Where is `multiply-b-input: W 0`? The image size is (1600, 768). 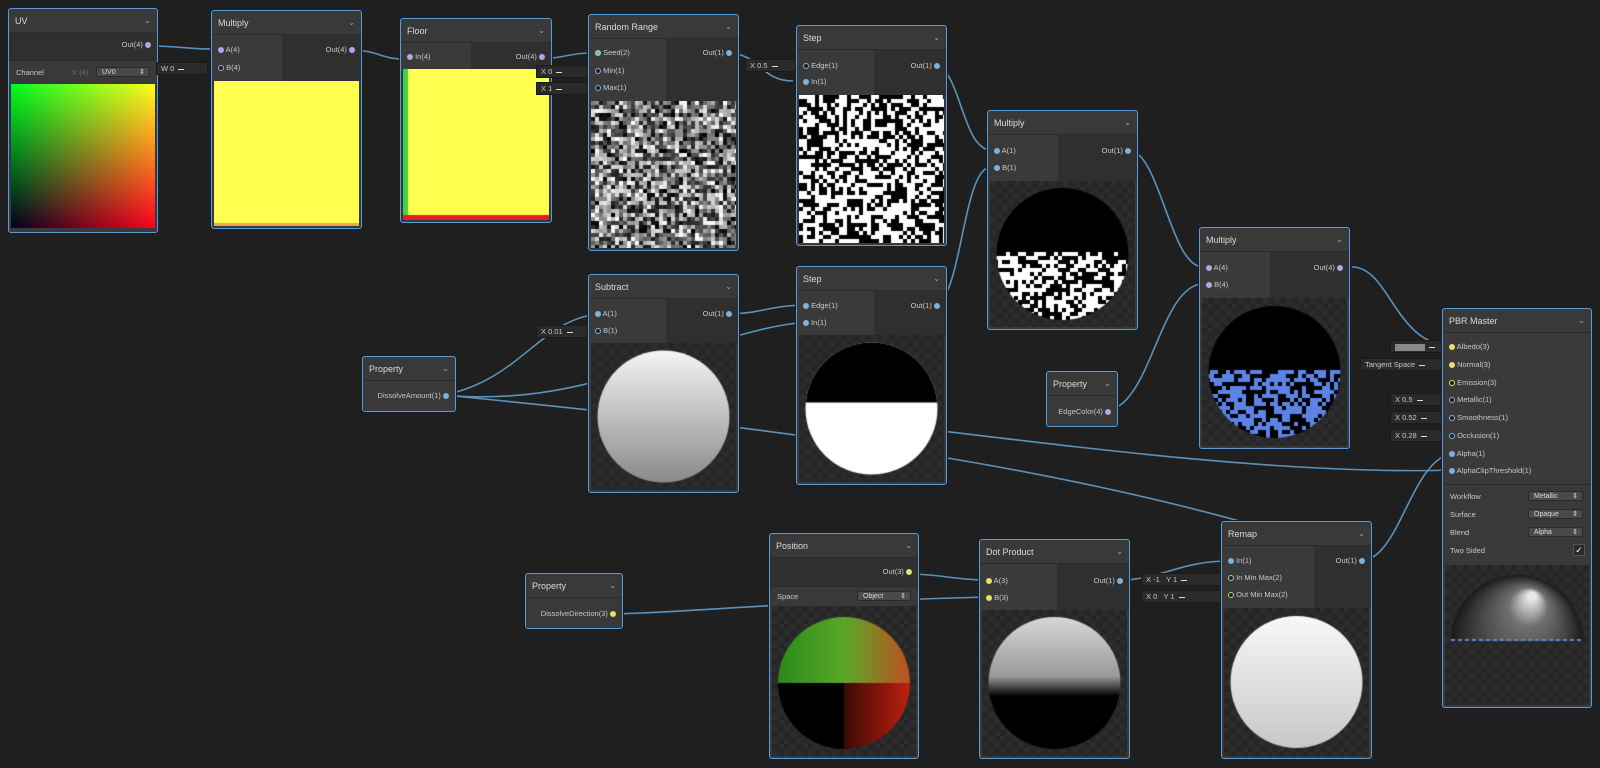 multiply-b-input: W 0 is located at coordinates (182, 68).